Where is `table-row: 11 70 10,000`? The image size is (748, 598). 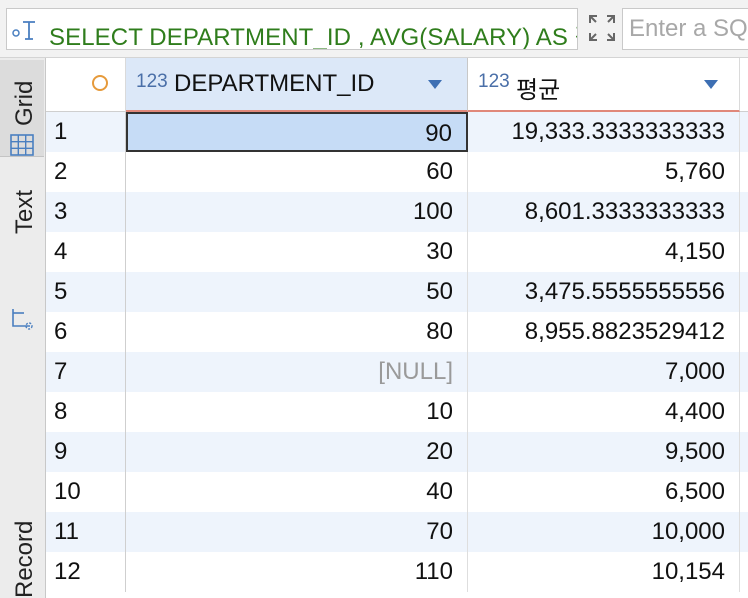
table-row: 11 70 10,000 is located at coordinates (397, 532).